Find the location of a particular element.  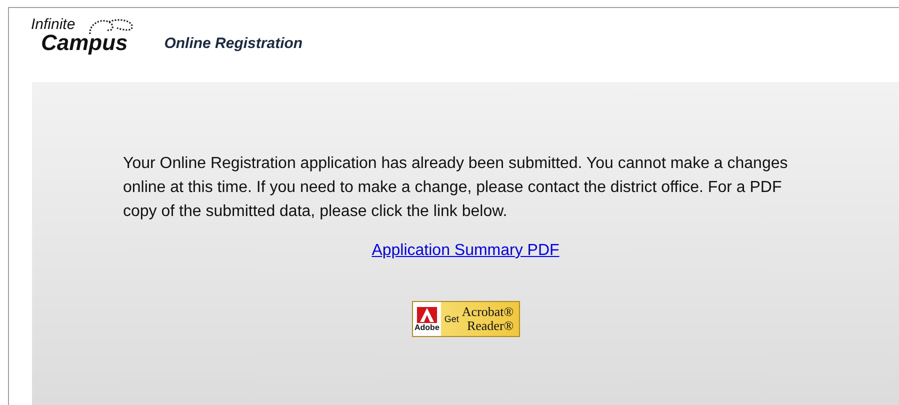

pdf-link: Application Summary PDF is located at coordinates (466, 251).